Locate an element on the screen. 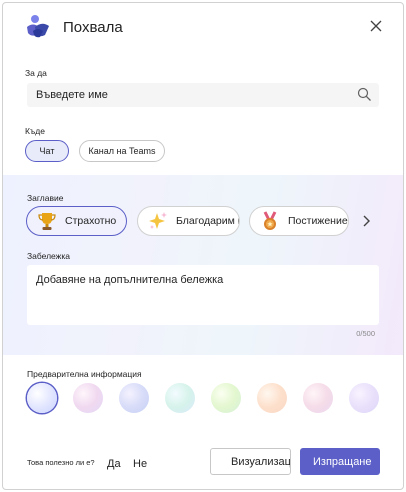  badges-label: Заглавие is located at coordinates (45, 198).